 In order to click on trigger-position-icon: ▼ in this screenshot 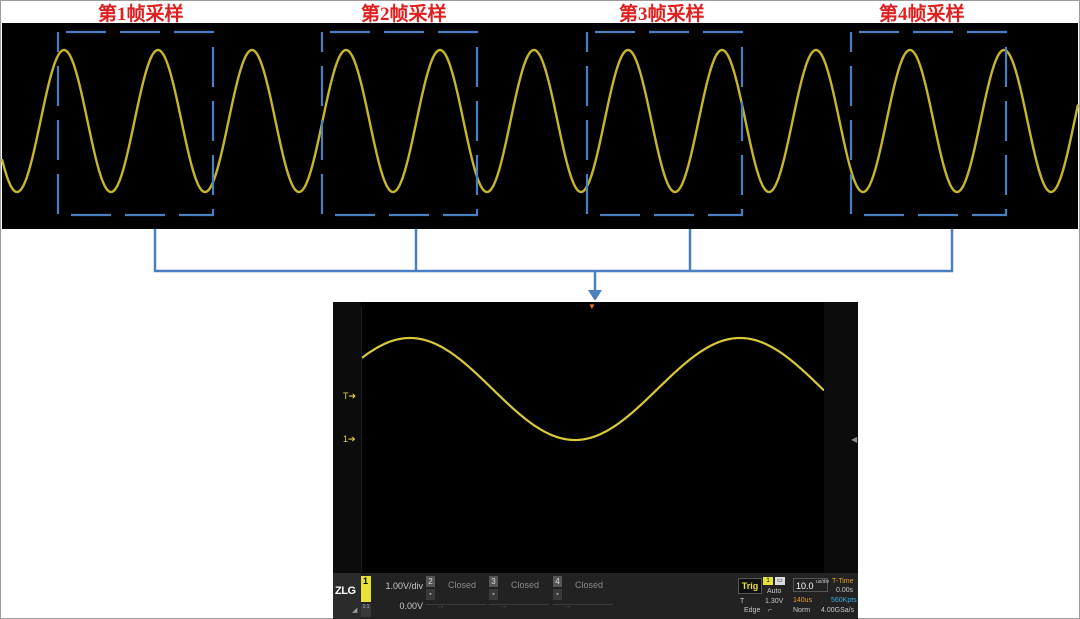, I will do `click(592, 306)`.